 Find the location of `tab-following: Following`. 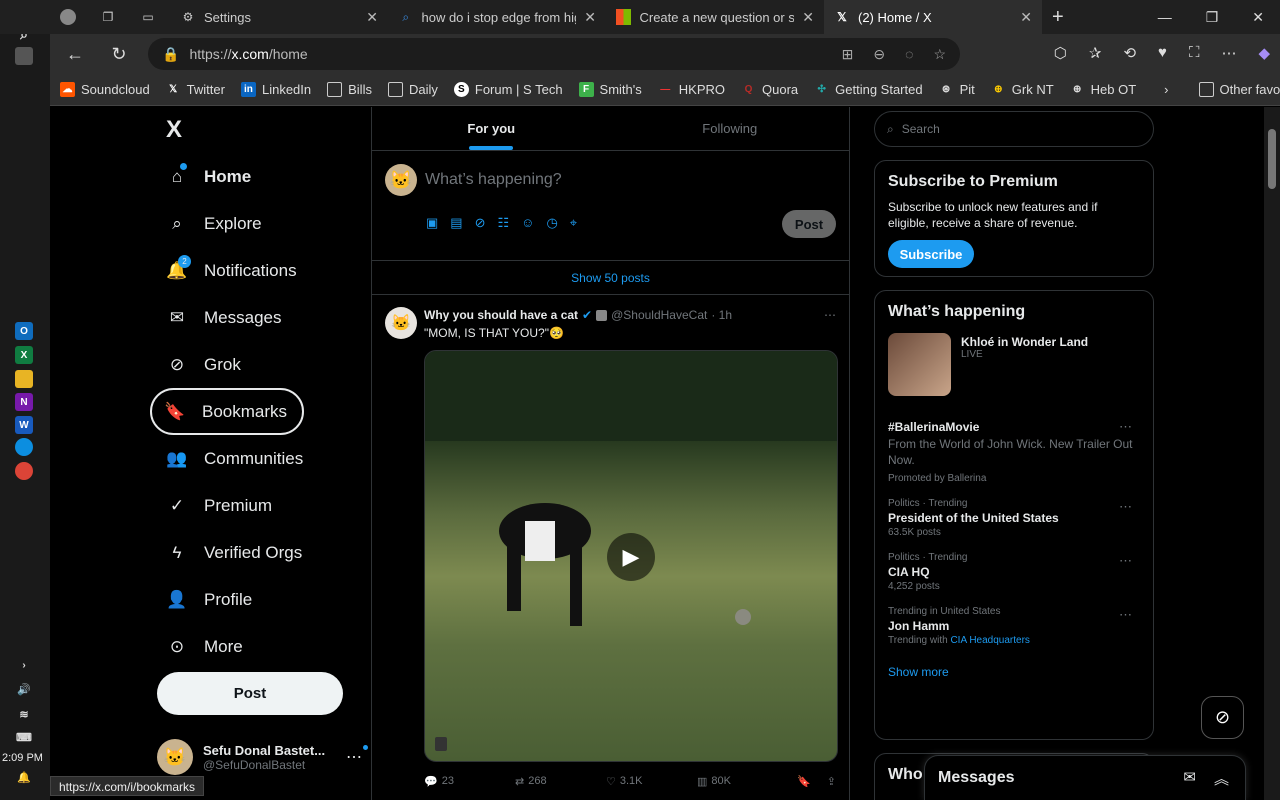

tab-following: Following is located at coordinates (730, 128).